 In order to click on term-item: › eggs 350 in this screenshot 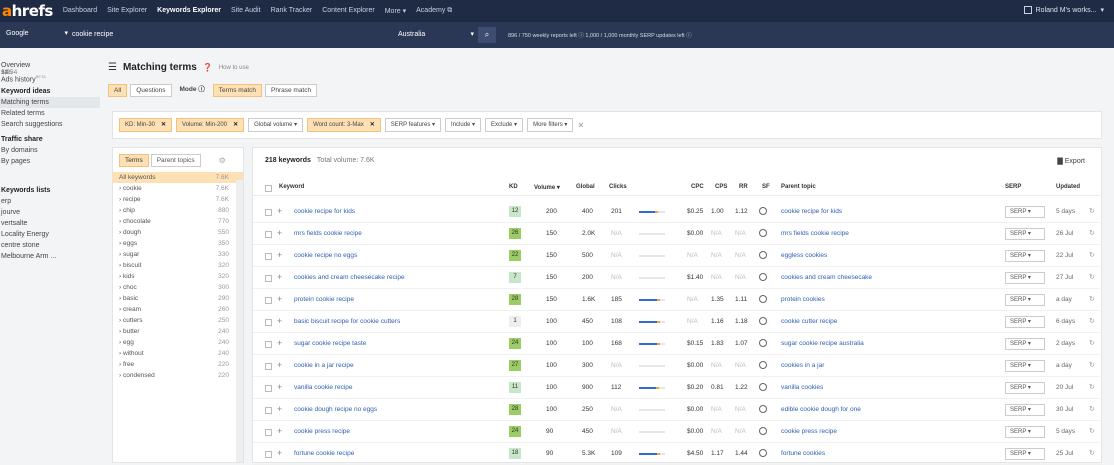, I will do `click(178, 243)`.